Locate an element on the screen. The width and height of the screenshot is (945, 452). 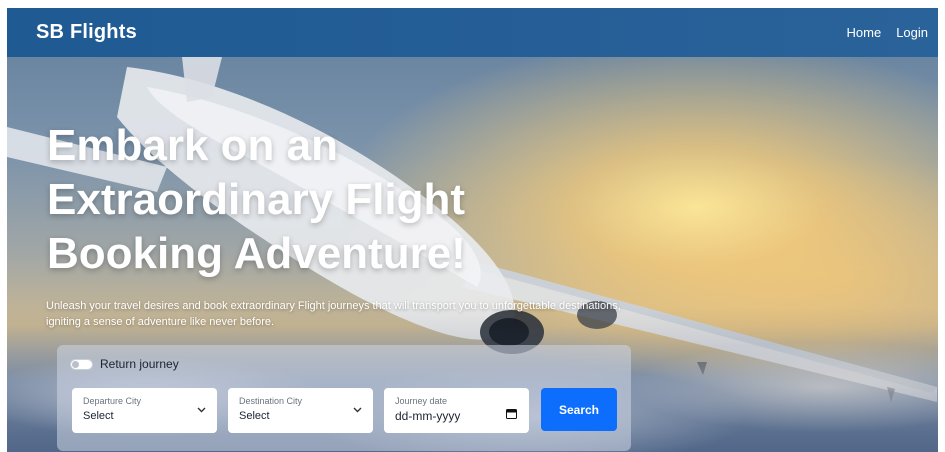
return-journey-label: Return journey is located at coordinates (139, 364).